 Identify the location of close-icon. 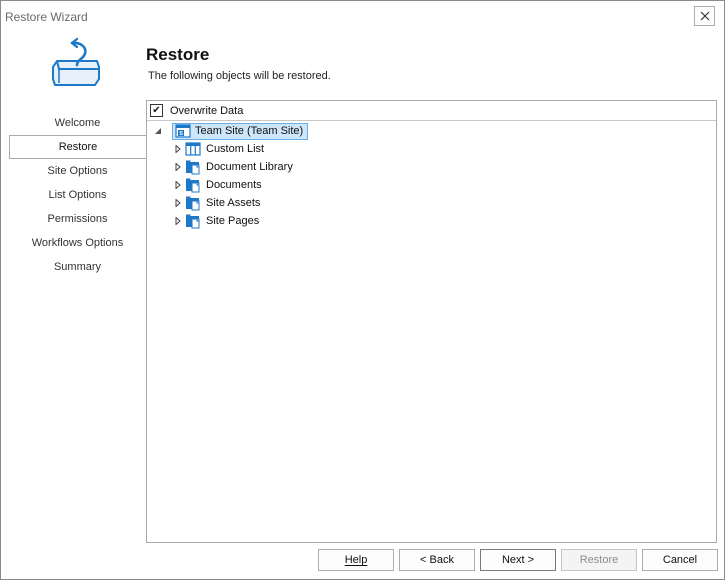
(704, 16).